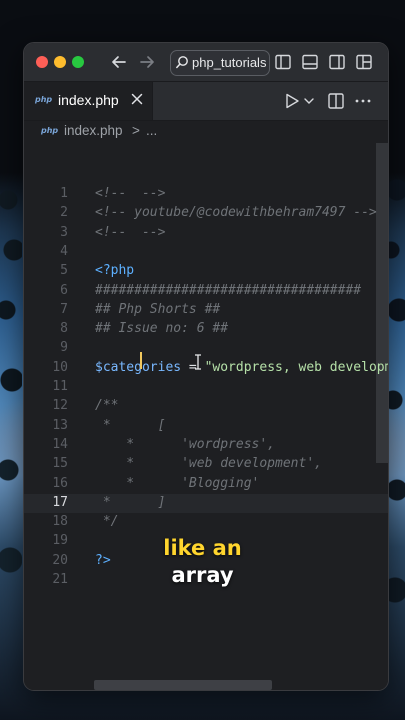 This screenshot has height=720, width=405. What do you see at coordinates (11, 420) in the screenshot?
I see `foliage-left` at bounding box center [11, 420].